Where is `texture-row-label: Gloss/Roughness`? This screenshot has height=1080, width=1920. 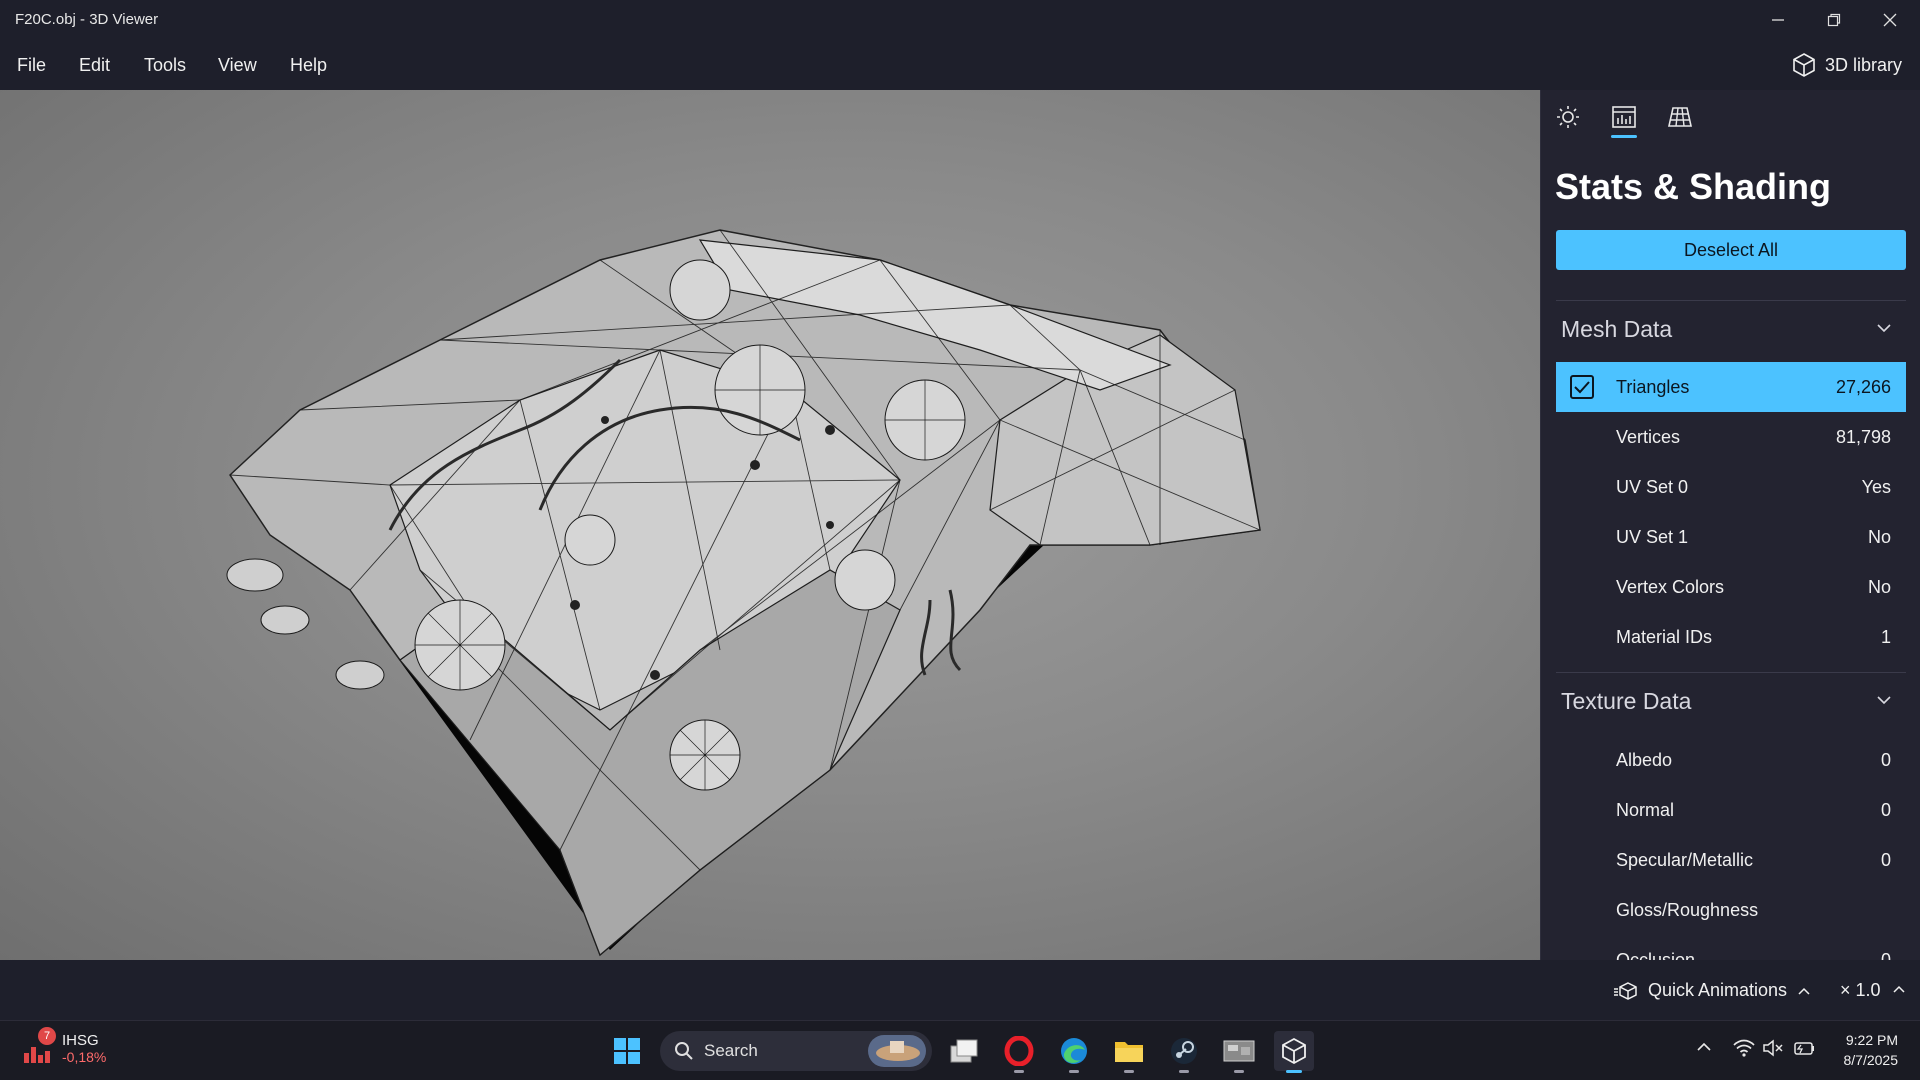
texture-row-label: Gloss/Roughness is located at coordinates (1687, 909).